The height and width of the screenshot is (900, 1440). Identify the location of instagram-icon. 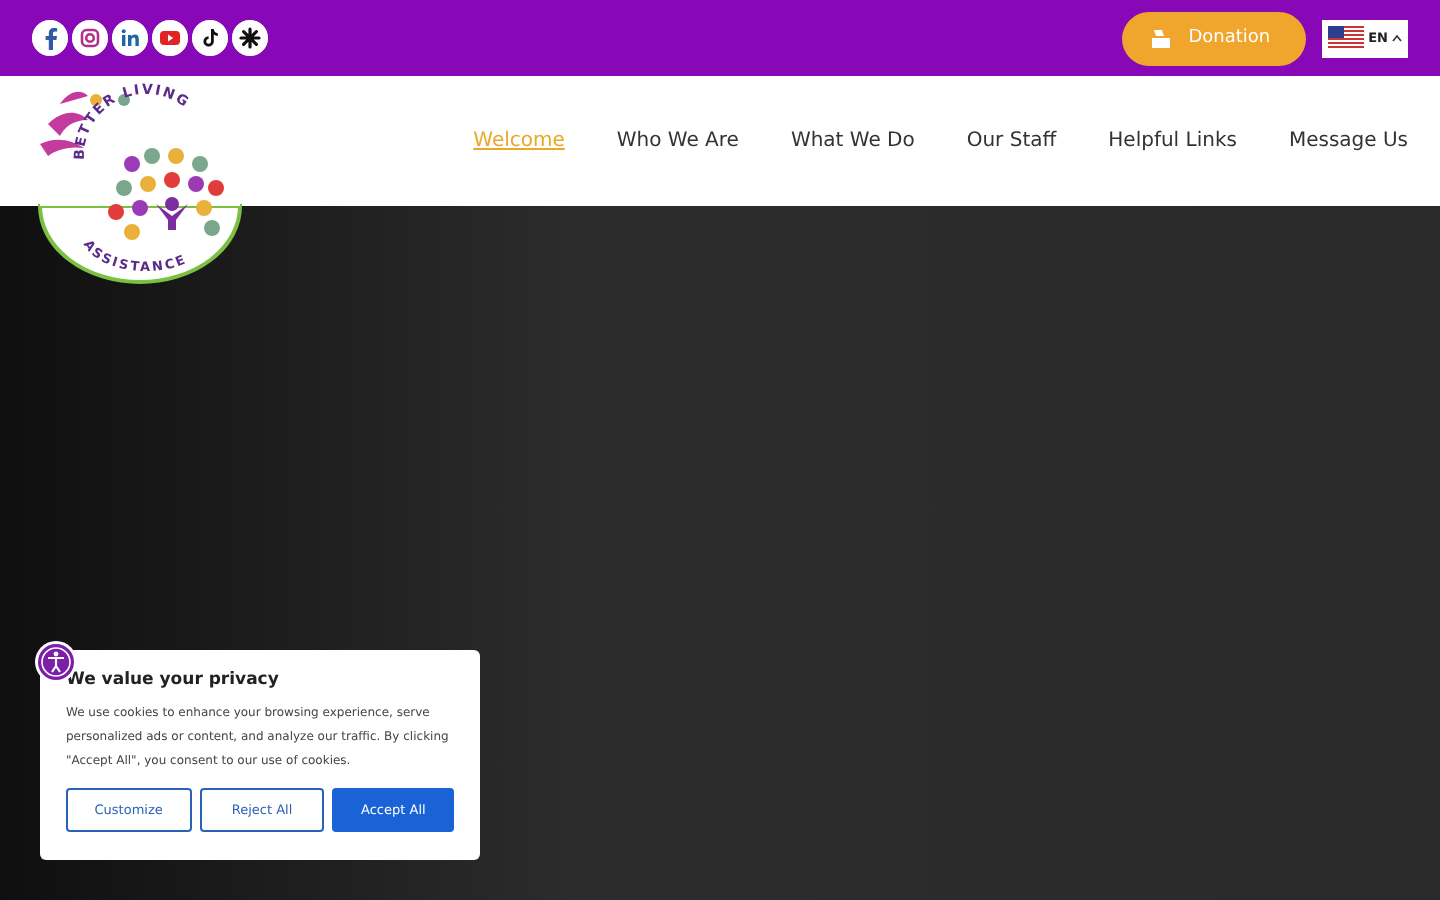
(90, 38).